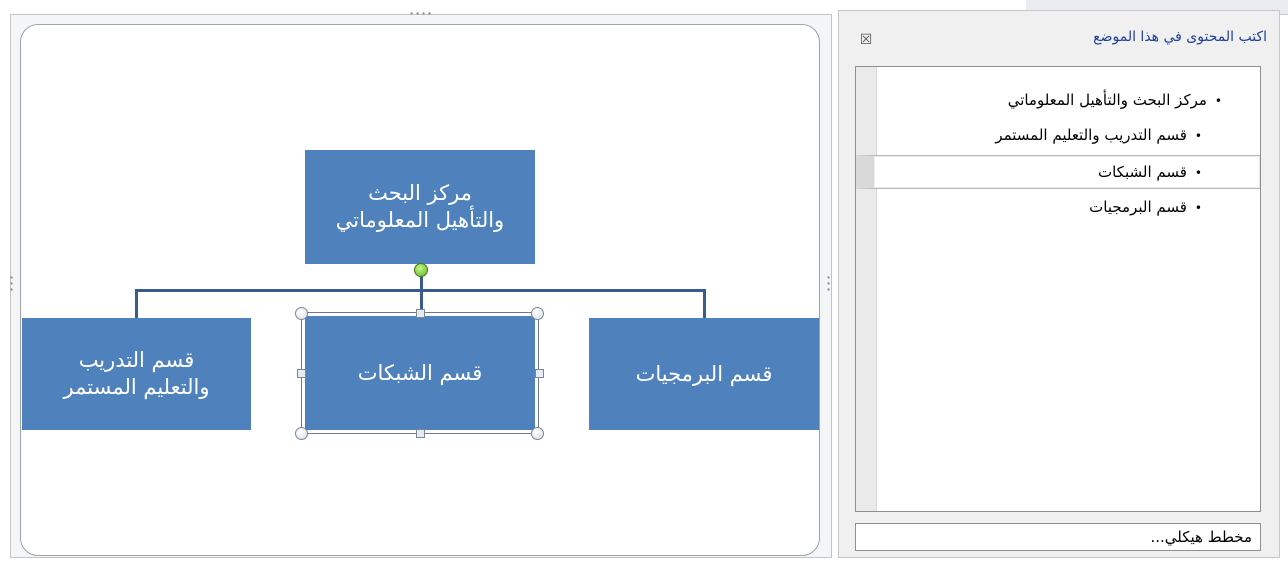 This screenshot has width=1288, height=562. I want to click on connector-right-drop, so click(704, 304).